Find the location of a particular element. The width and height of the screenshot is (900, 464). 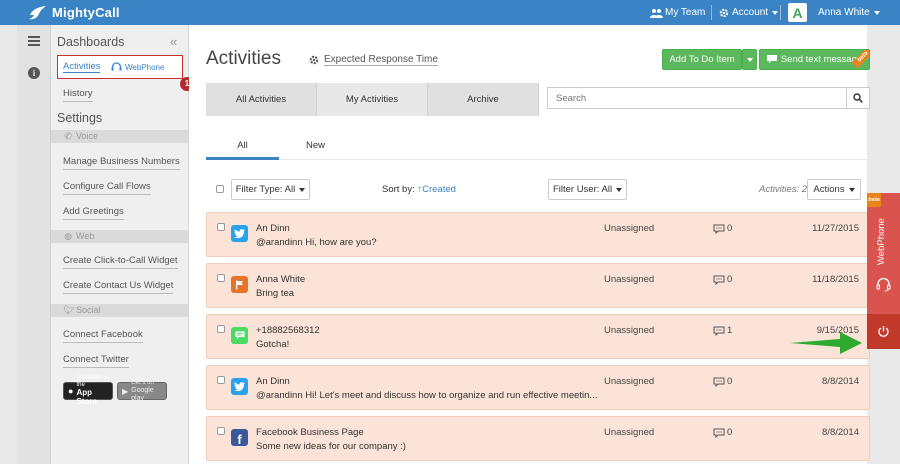

beta-ribbon: beta is located at coordinates (860, 59).